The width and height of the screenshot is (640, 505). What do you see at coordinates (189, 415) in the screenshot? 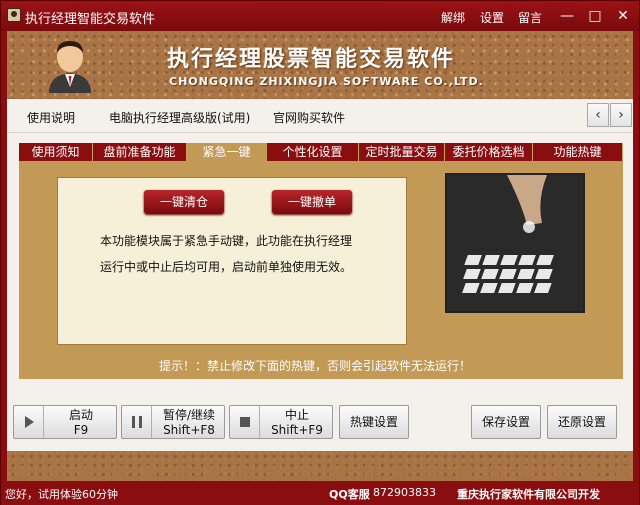
I see `pause-label: 暂停/继续` at bounding box center [189, 415].